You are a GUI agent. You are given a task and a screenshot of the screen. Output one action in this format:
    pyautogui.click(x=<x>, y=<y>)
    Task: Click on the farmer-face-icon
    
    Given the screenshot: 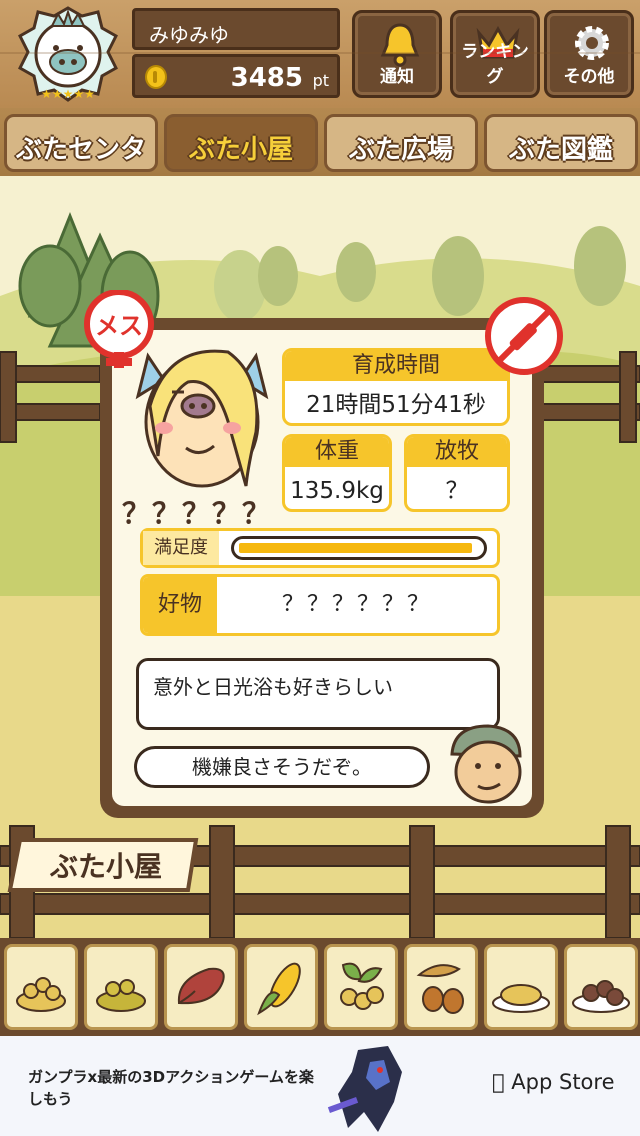 What is the action you would take?
    pyautogui.click(x=486, y=764)
    